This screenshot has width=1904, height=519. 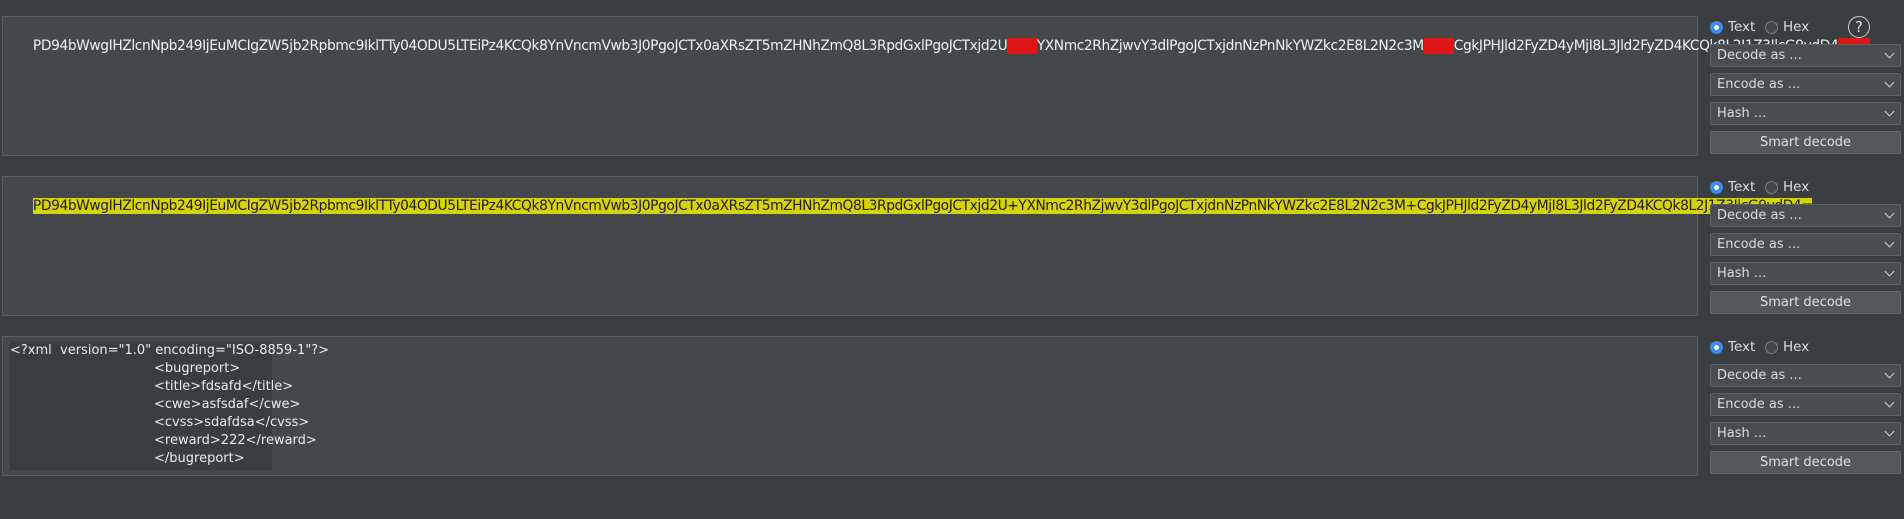 What do you see at coordinates (232, 422) in the screenshot?
I see `xml-line: <cvss>sdafdsa</cvss>` at bounding box center [232, 422].